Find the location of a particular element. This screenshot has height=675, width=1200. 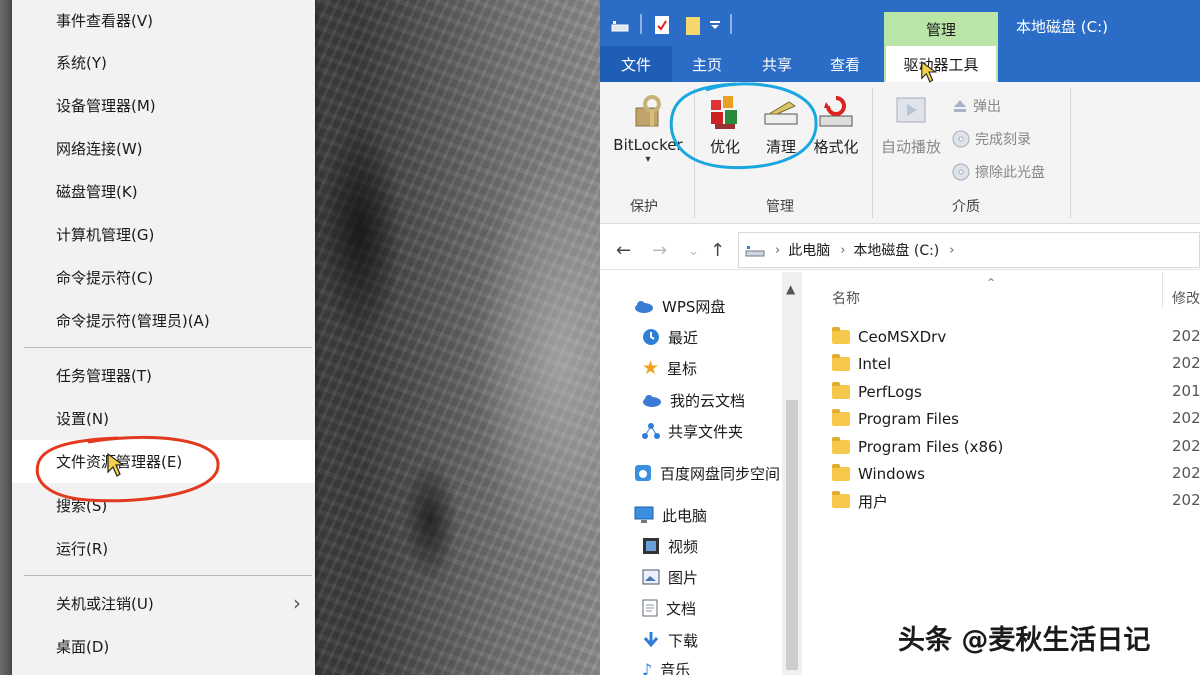

file-row: Program Files (x86) is located at coordinates (917, 447).